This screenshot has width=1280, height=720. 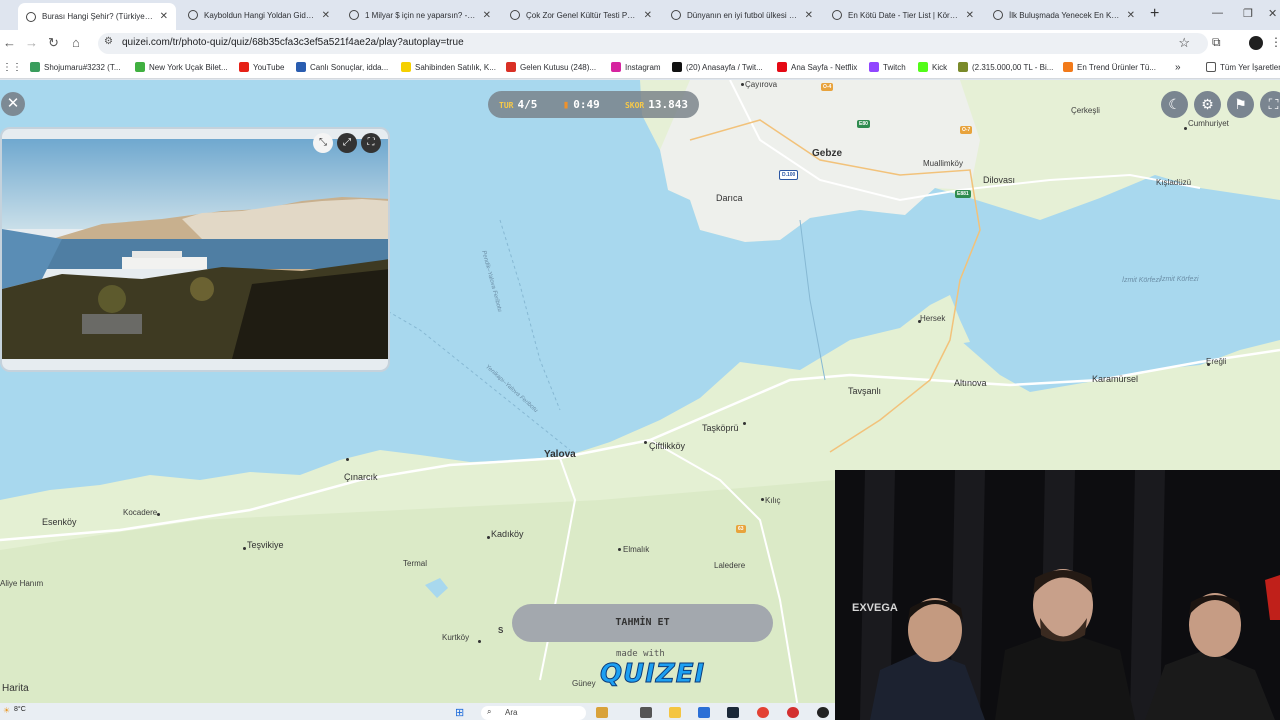 What do you see at coordinates (742, 15) in the screenshot?
I see `tab: Dünyanın en iyi futbol ülkesi - C ✕` at bounding box center [742, 15].